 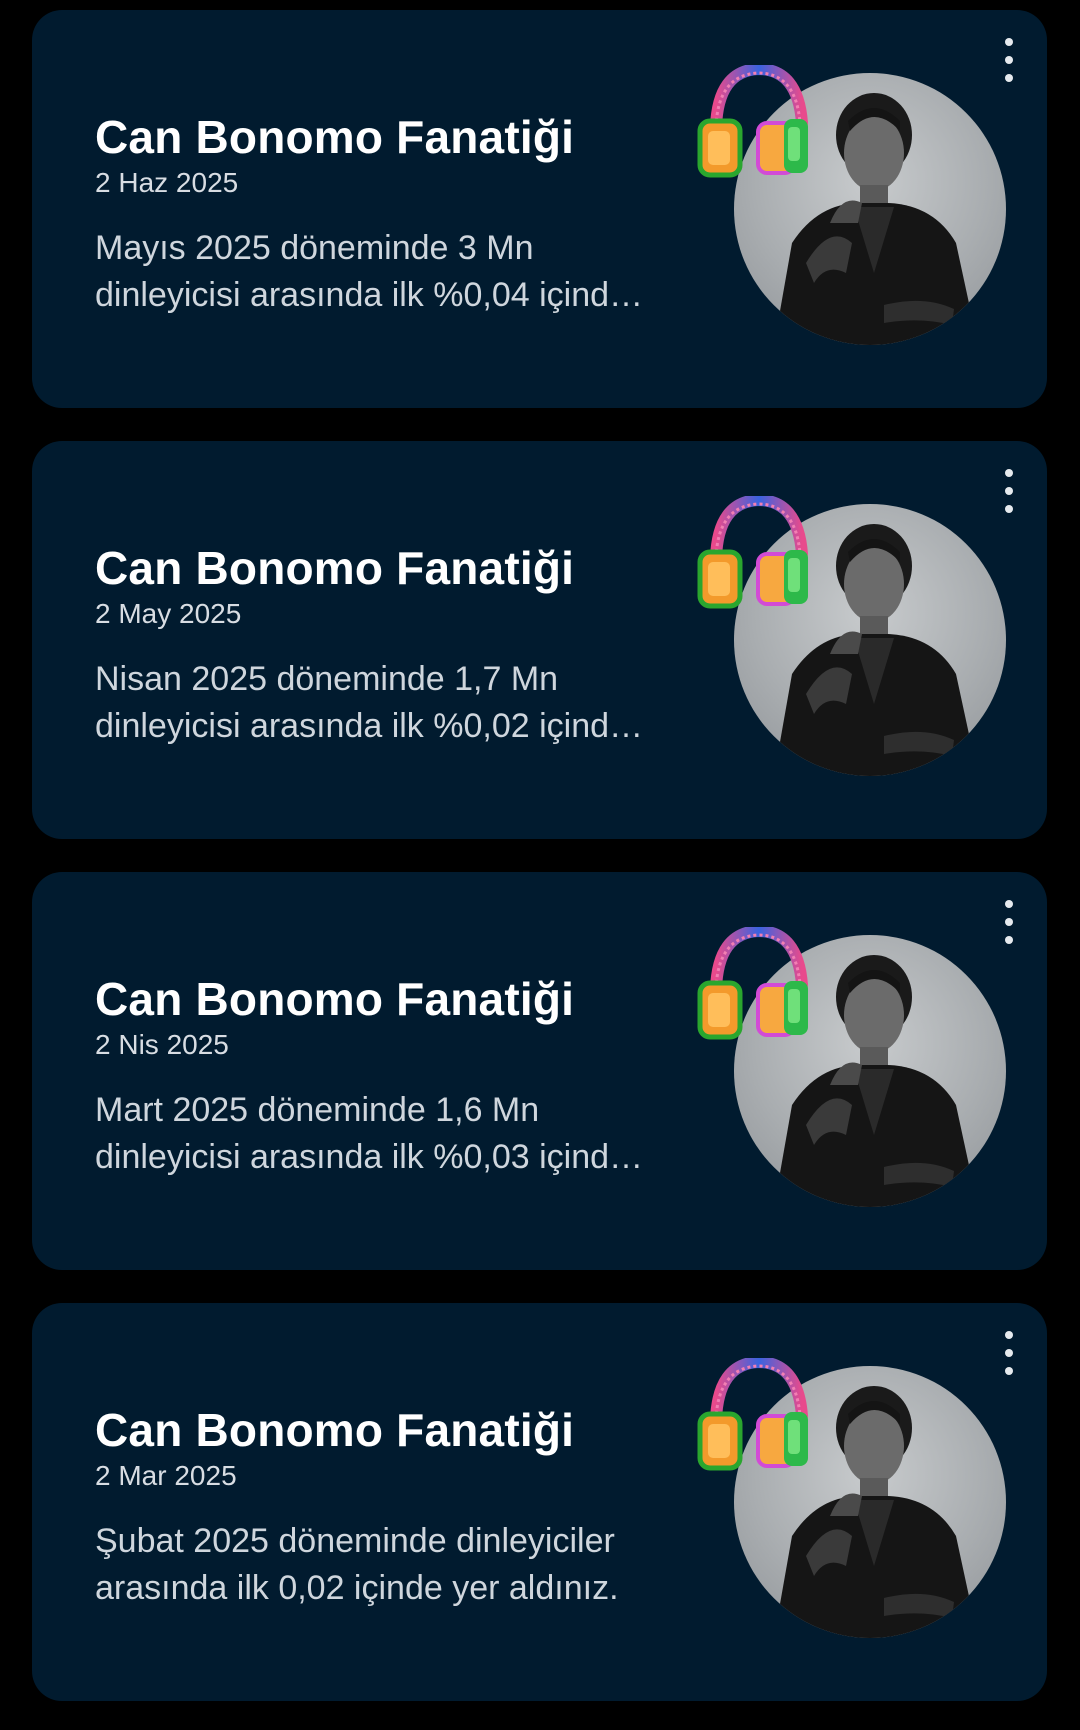 I want to click on card-date: 2 Haz 2025, so click(x=167, y=182).